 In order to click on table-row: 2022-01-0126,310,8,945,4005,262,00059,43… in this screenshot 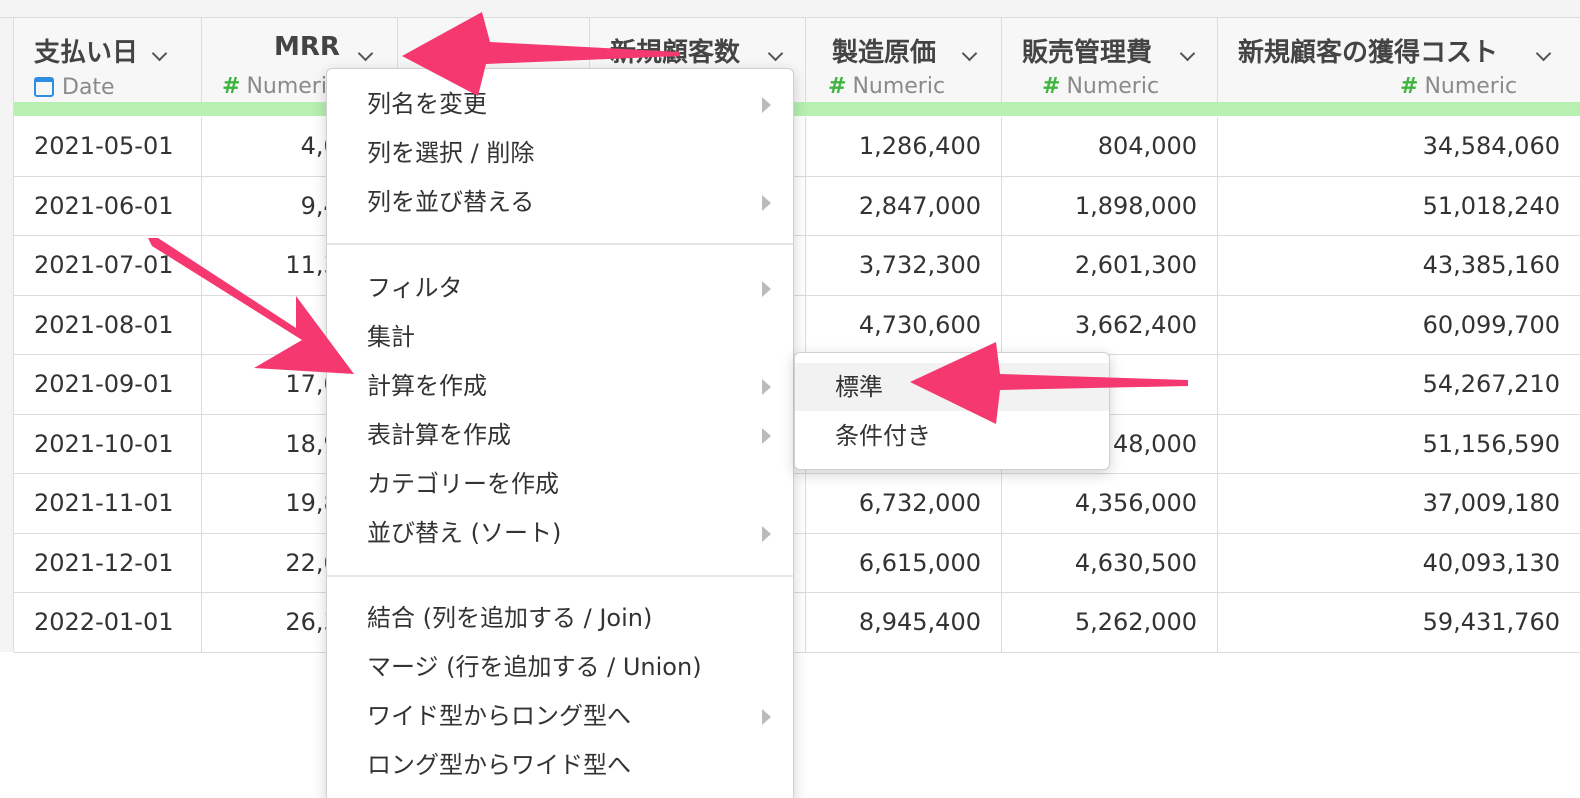, I will do `click(797, 623)`.